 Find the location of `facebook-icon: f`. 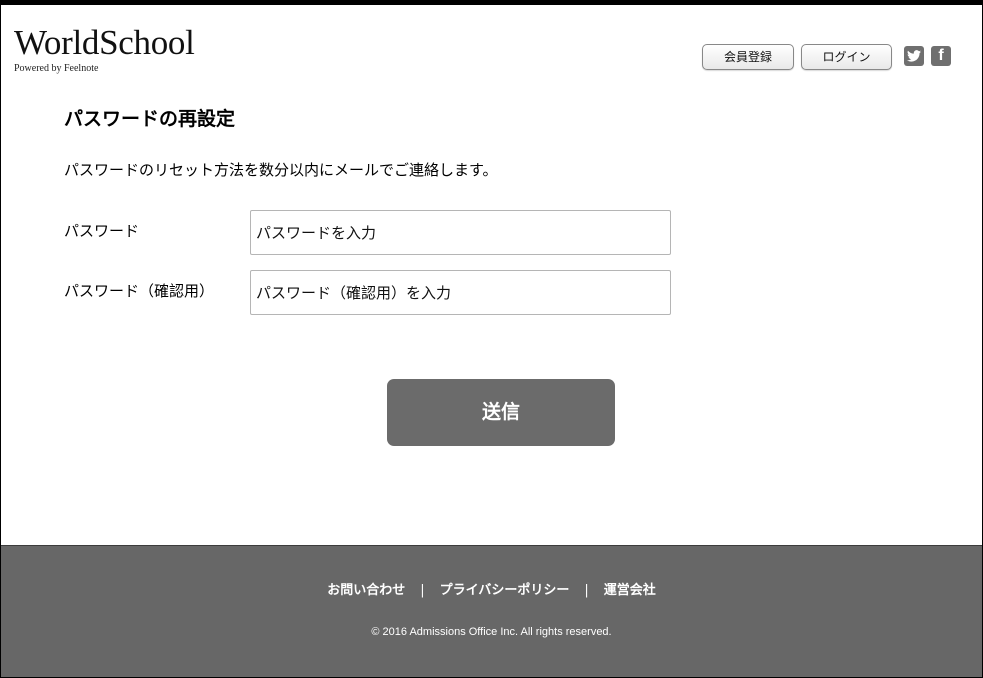

facebook-icon: f is located at coordinates (941, 56).